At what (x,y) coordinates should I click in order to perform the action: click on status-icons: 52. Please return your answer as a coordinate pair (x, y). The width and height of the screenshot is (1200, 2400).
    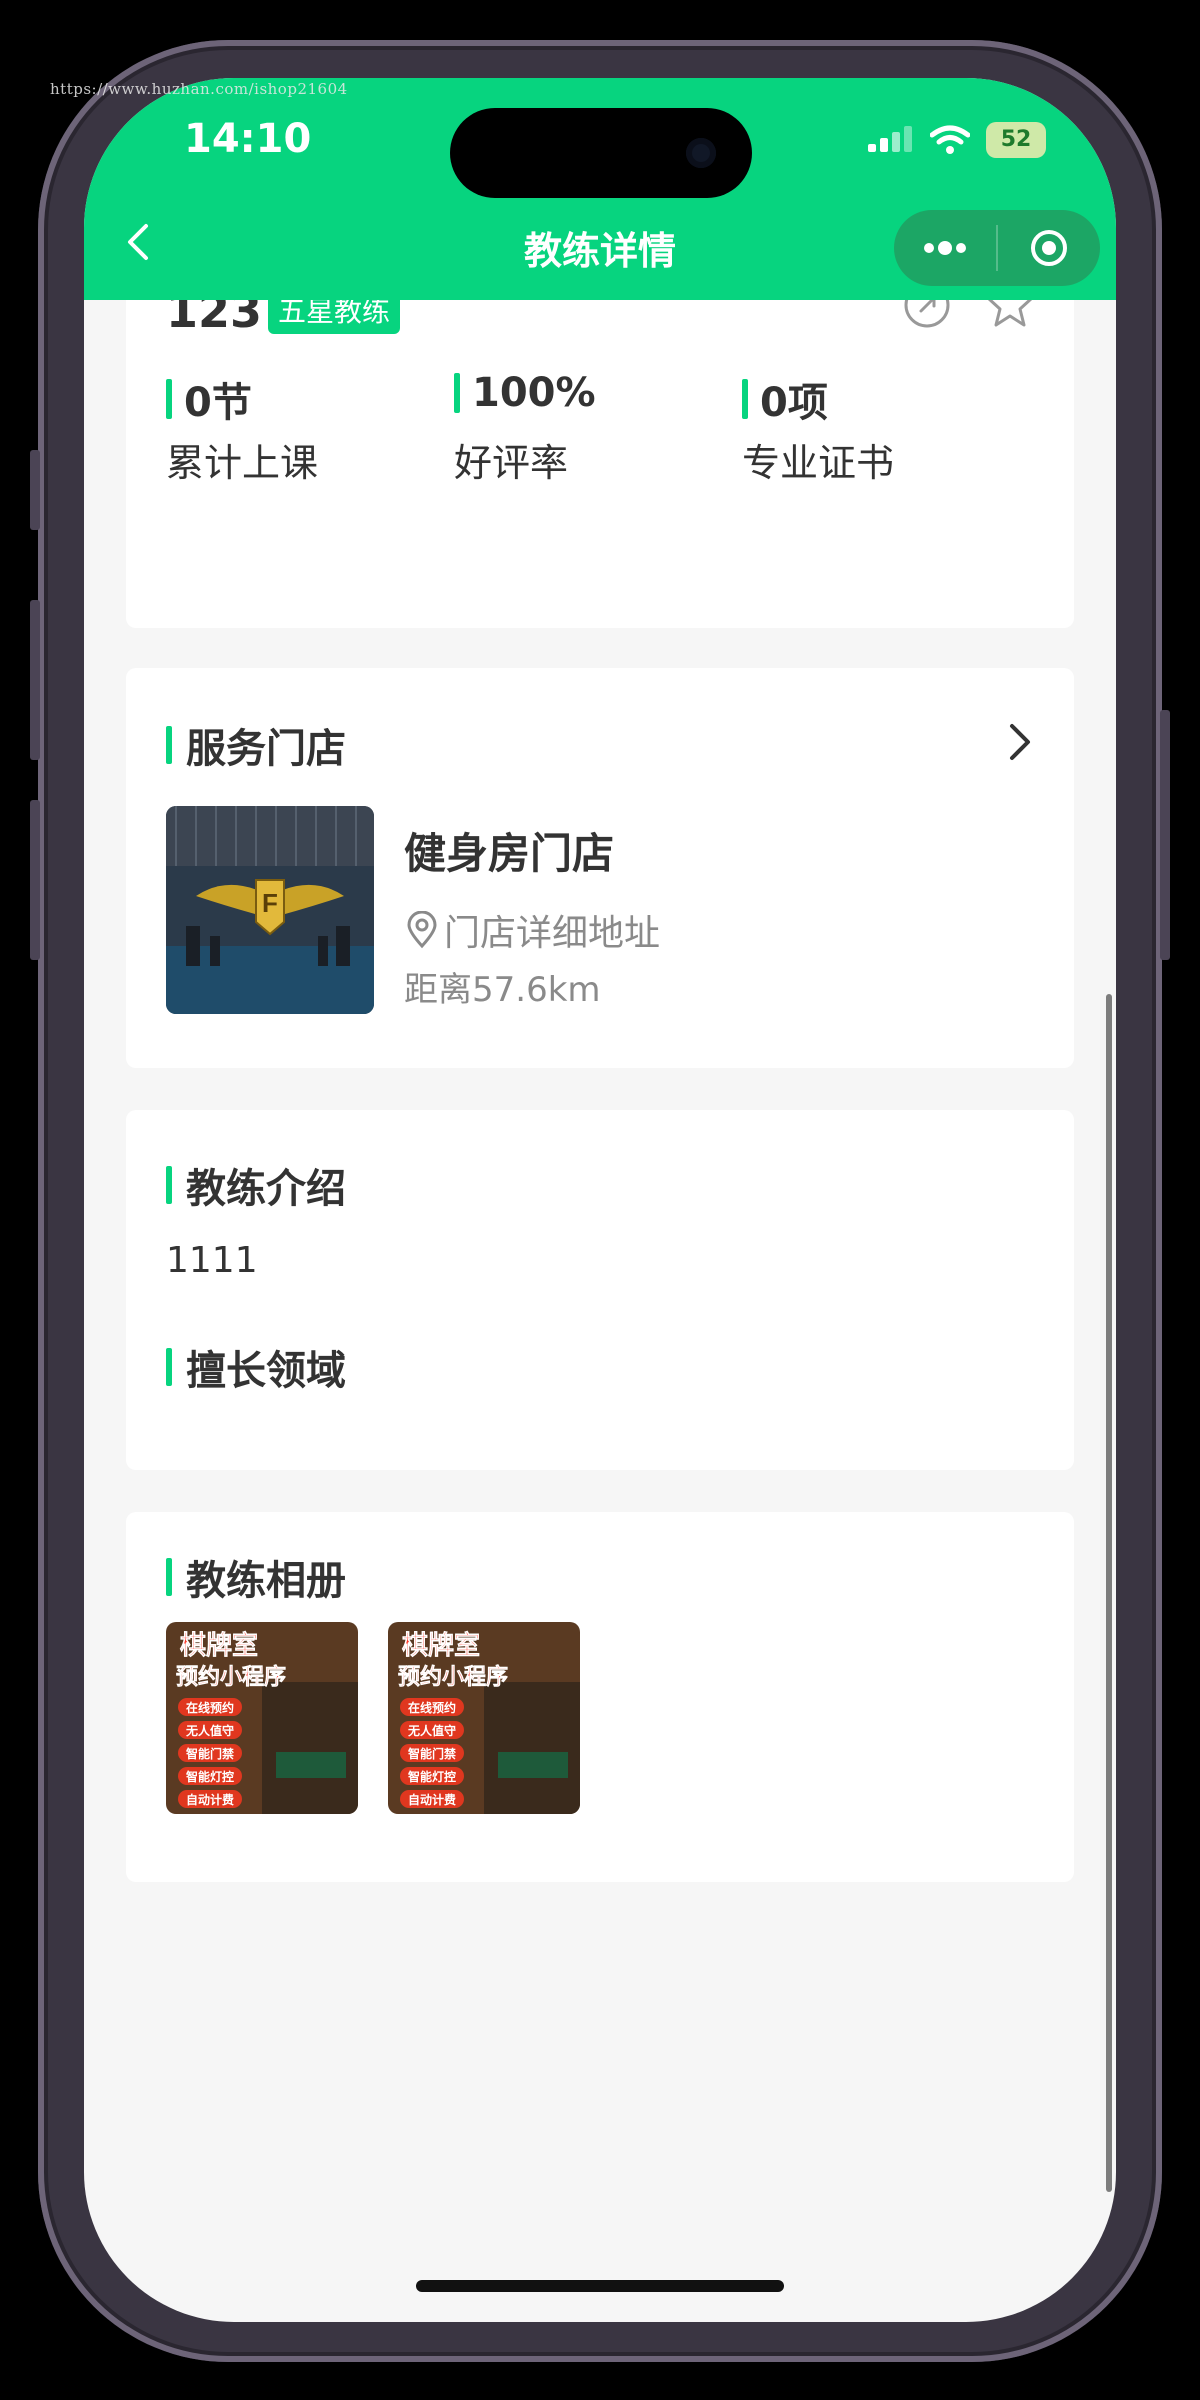
    Looking at the image, I should click on (957, 140).